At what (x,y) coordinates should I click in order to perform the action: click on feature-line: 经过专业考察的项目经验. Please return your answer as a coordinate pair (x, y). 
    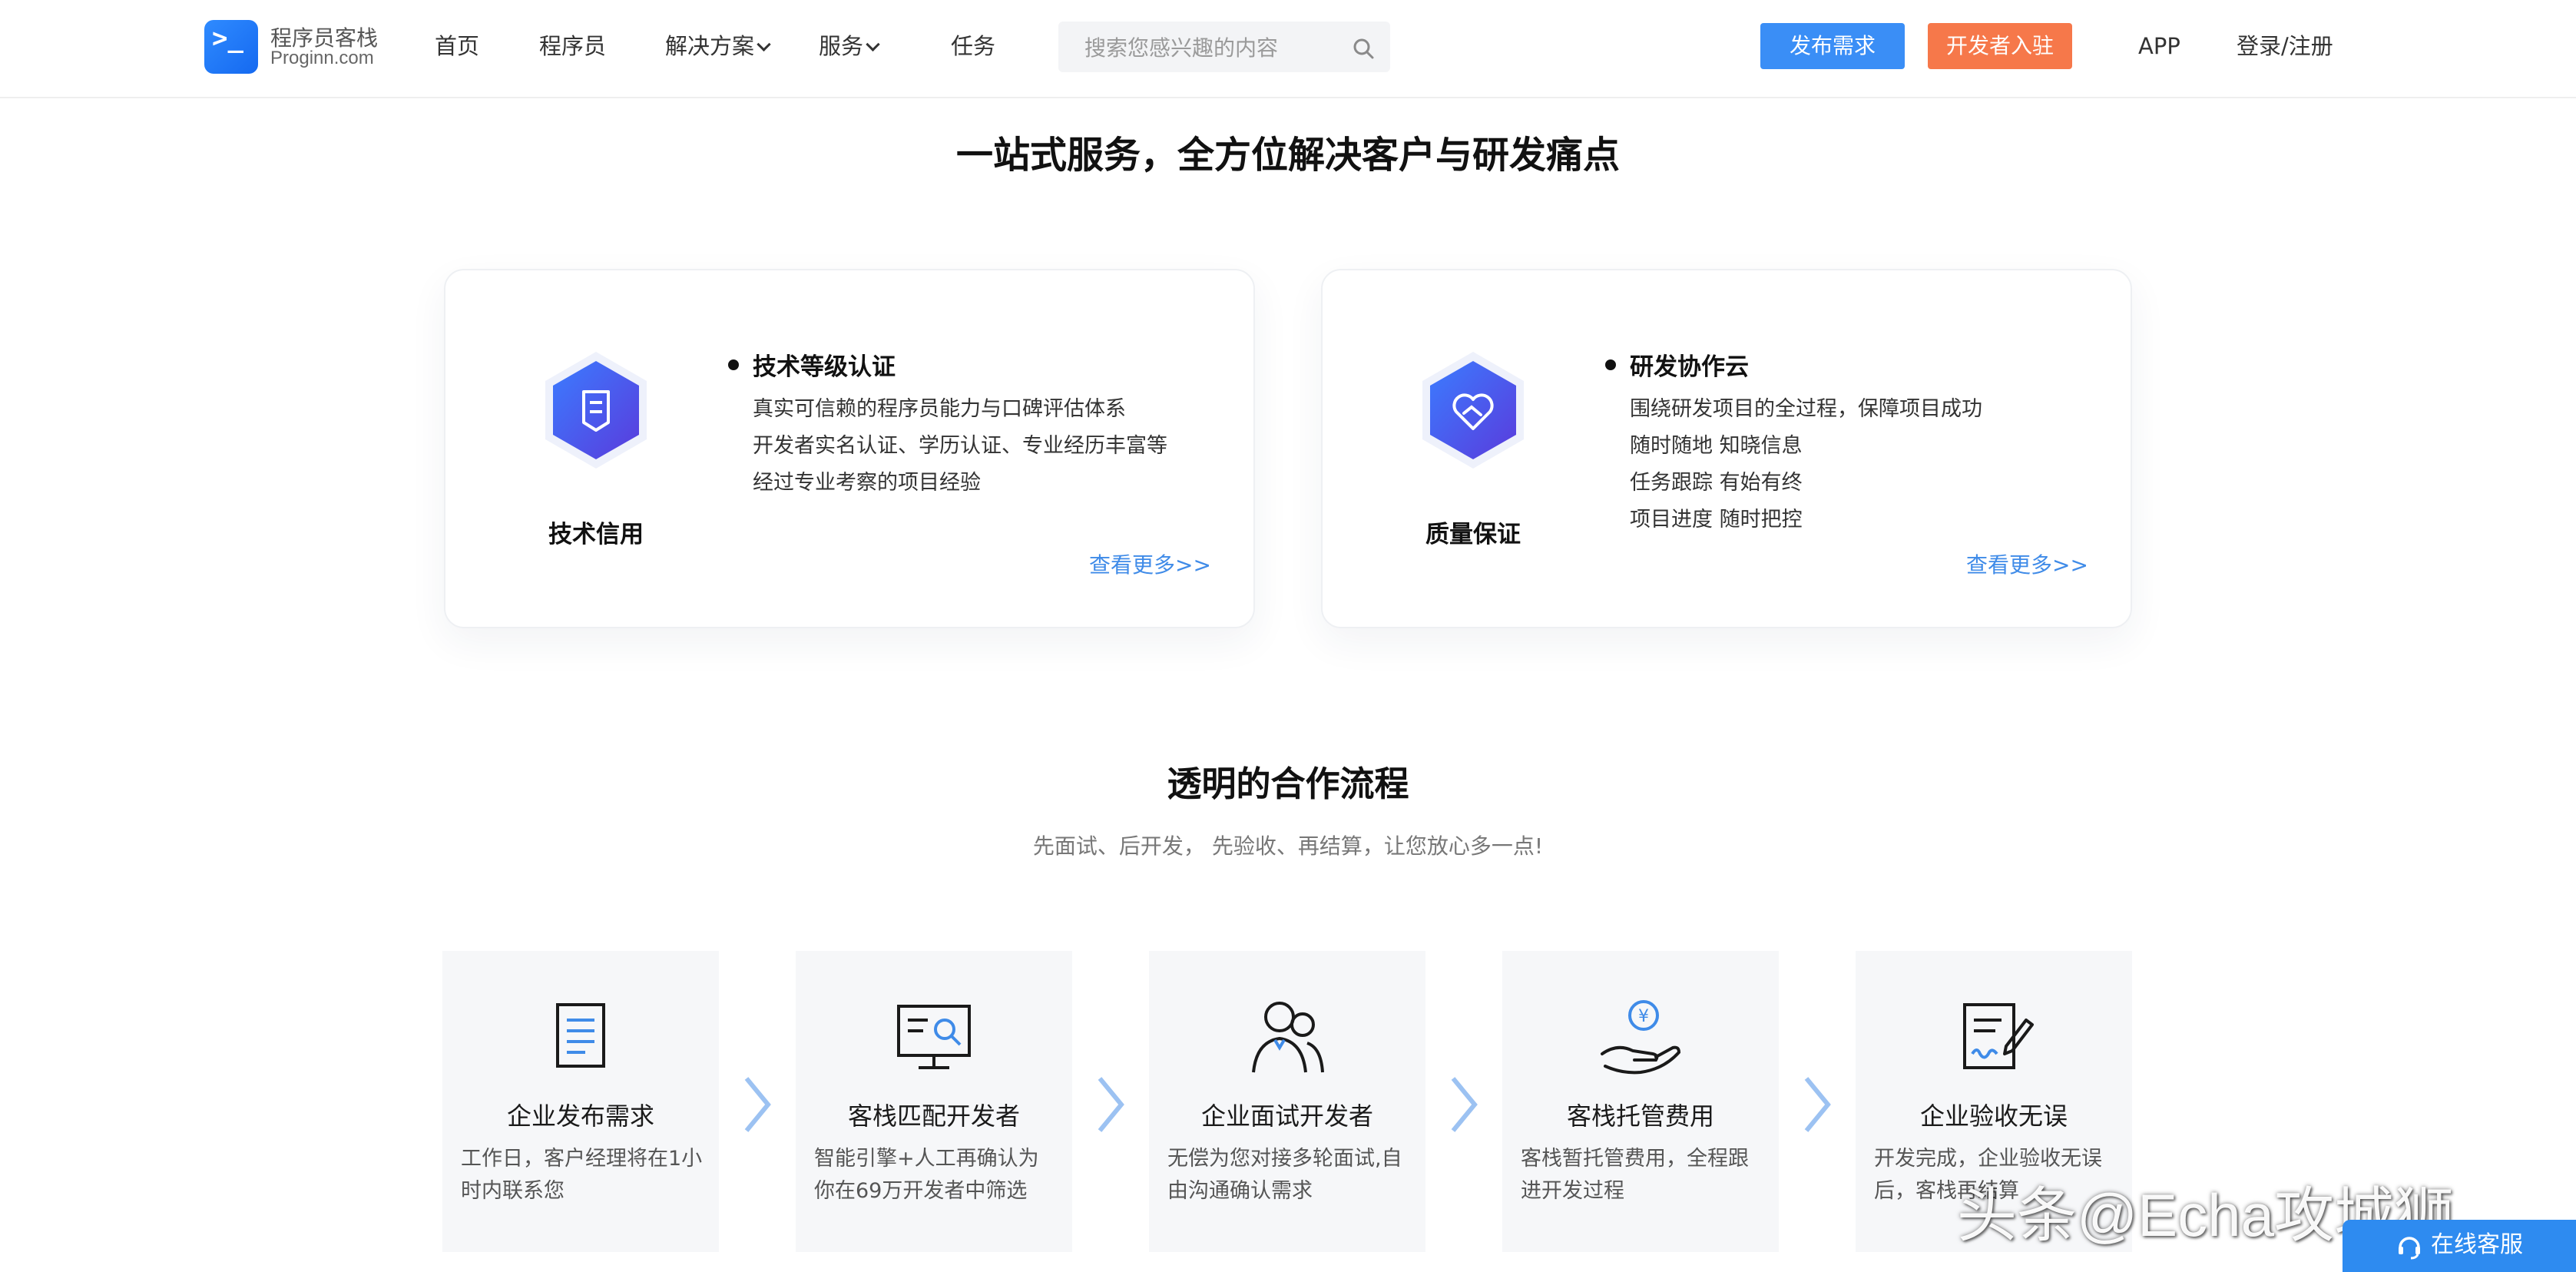
    Looking at the image, I should click on (867, 483).